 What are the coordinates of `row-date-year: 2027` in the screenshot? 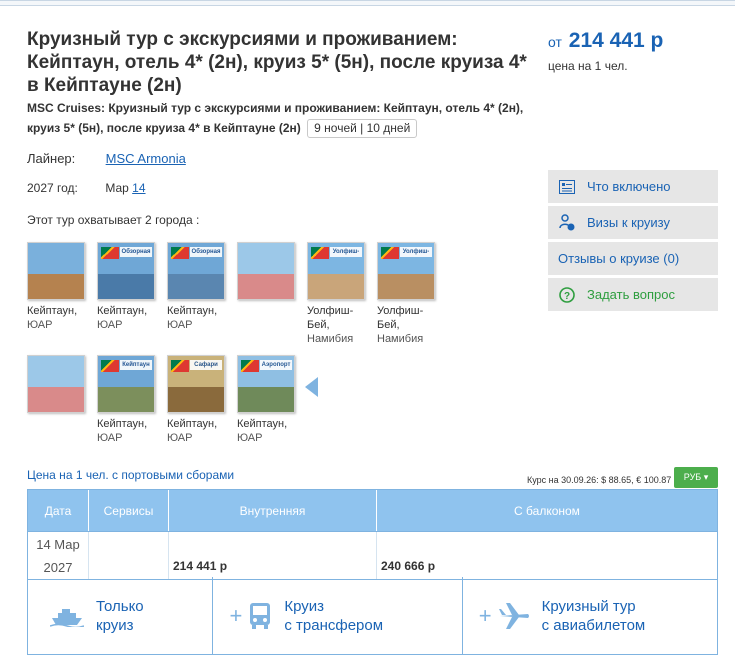 It's located at (58, 567).